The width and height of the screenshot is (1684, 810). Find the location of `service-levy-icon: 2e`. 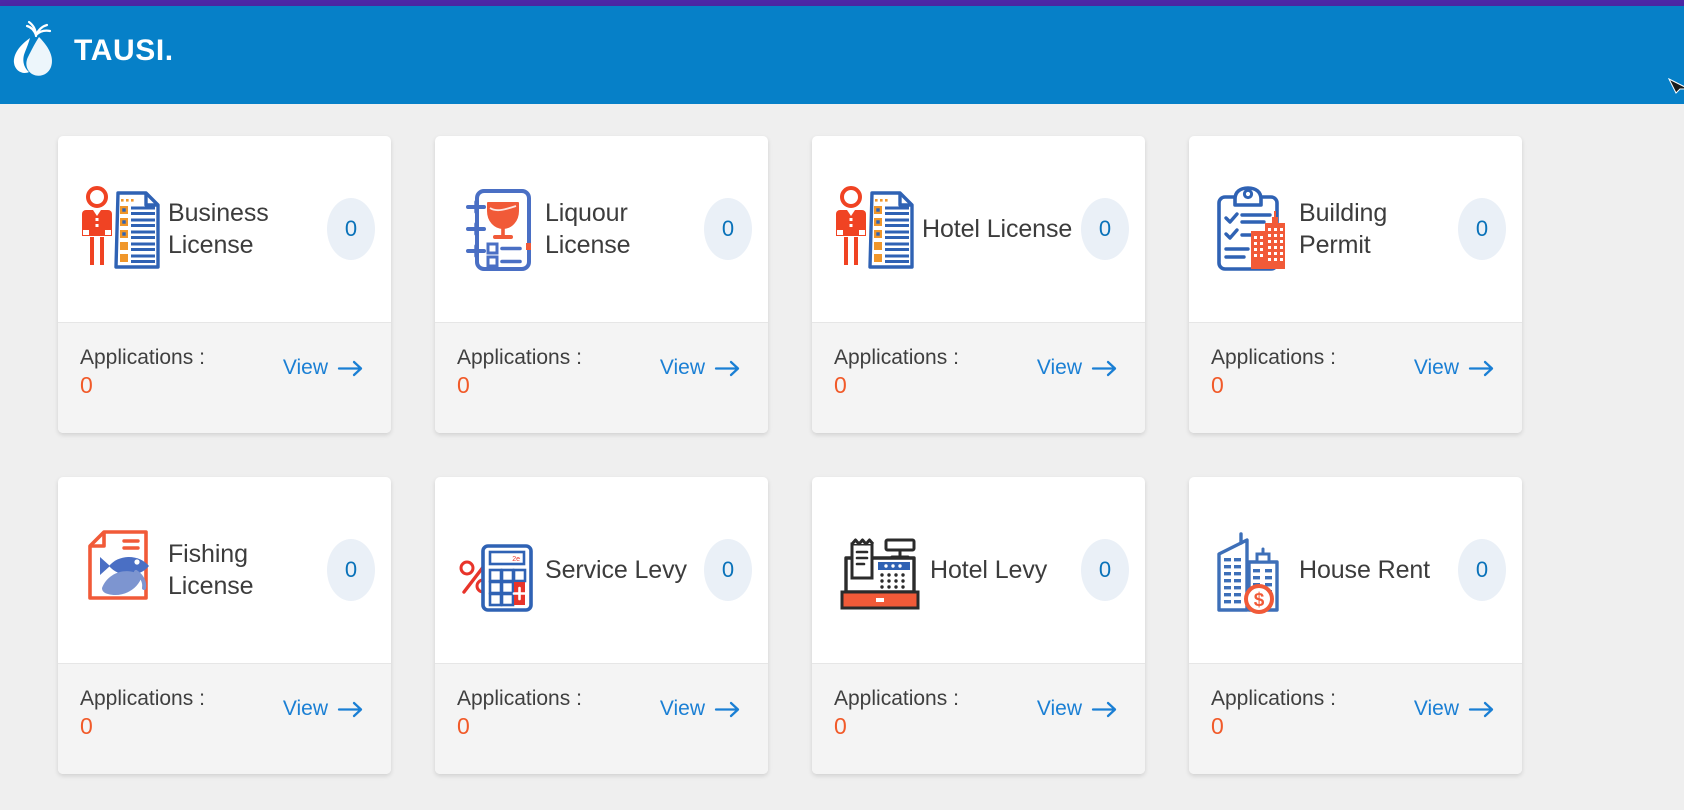

service-levy-icon: 2e is located at coordinates (499, 570).